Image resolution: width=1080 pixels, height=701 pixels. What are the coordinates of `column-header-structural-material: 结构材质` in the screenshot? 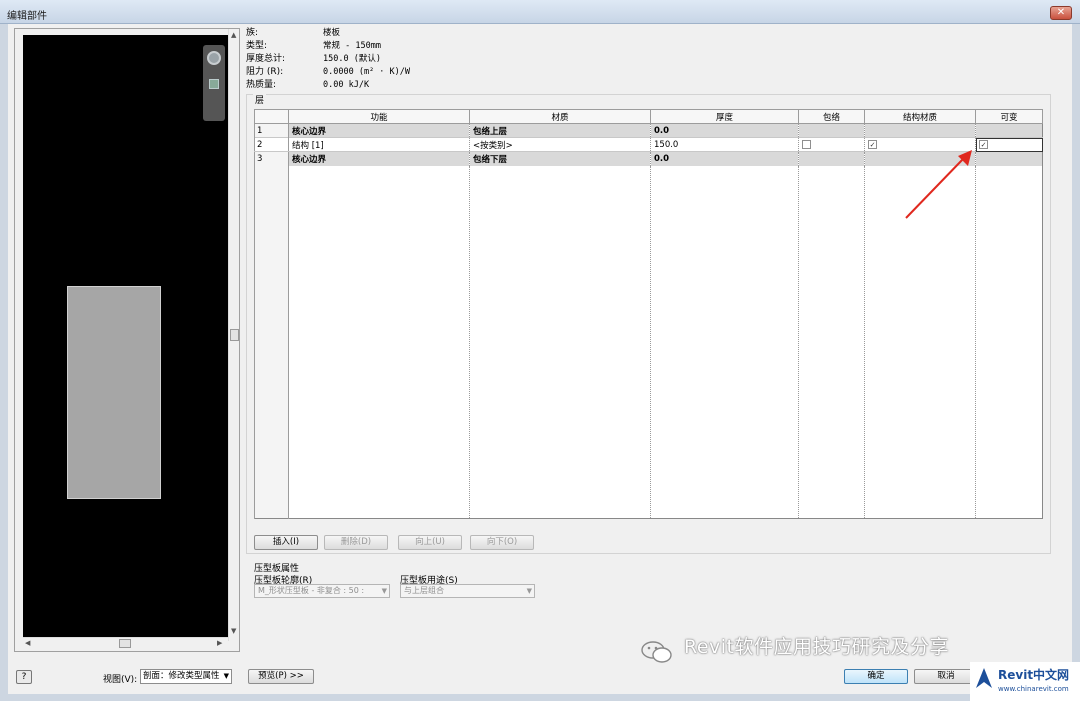 It's located at (920, 116).